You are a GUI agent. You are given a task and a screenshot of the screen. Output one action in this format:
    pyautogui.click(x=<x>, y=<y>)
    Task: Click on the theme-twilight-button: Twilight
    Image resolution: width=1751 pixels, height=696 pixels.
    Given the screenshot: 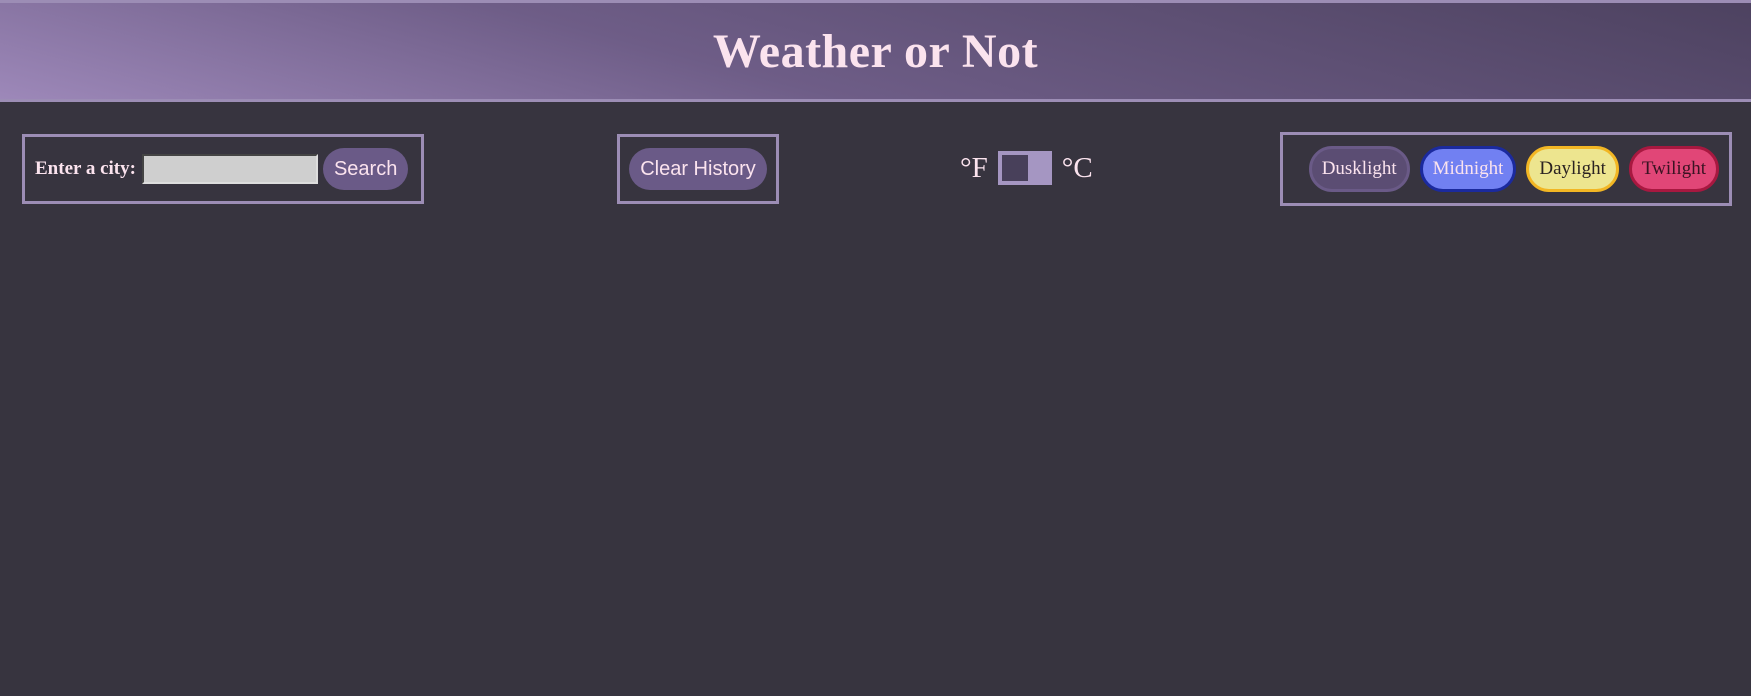 What is the action you would take?
    pyautogui.click(x=1673, y=169)
    